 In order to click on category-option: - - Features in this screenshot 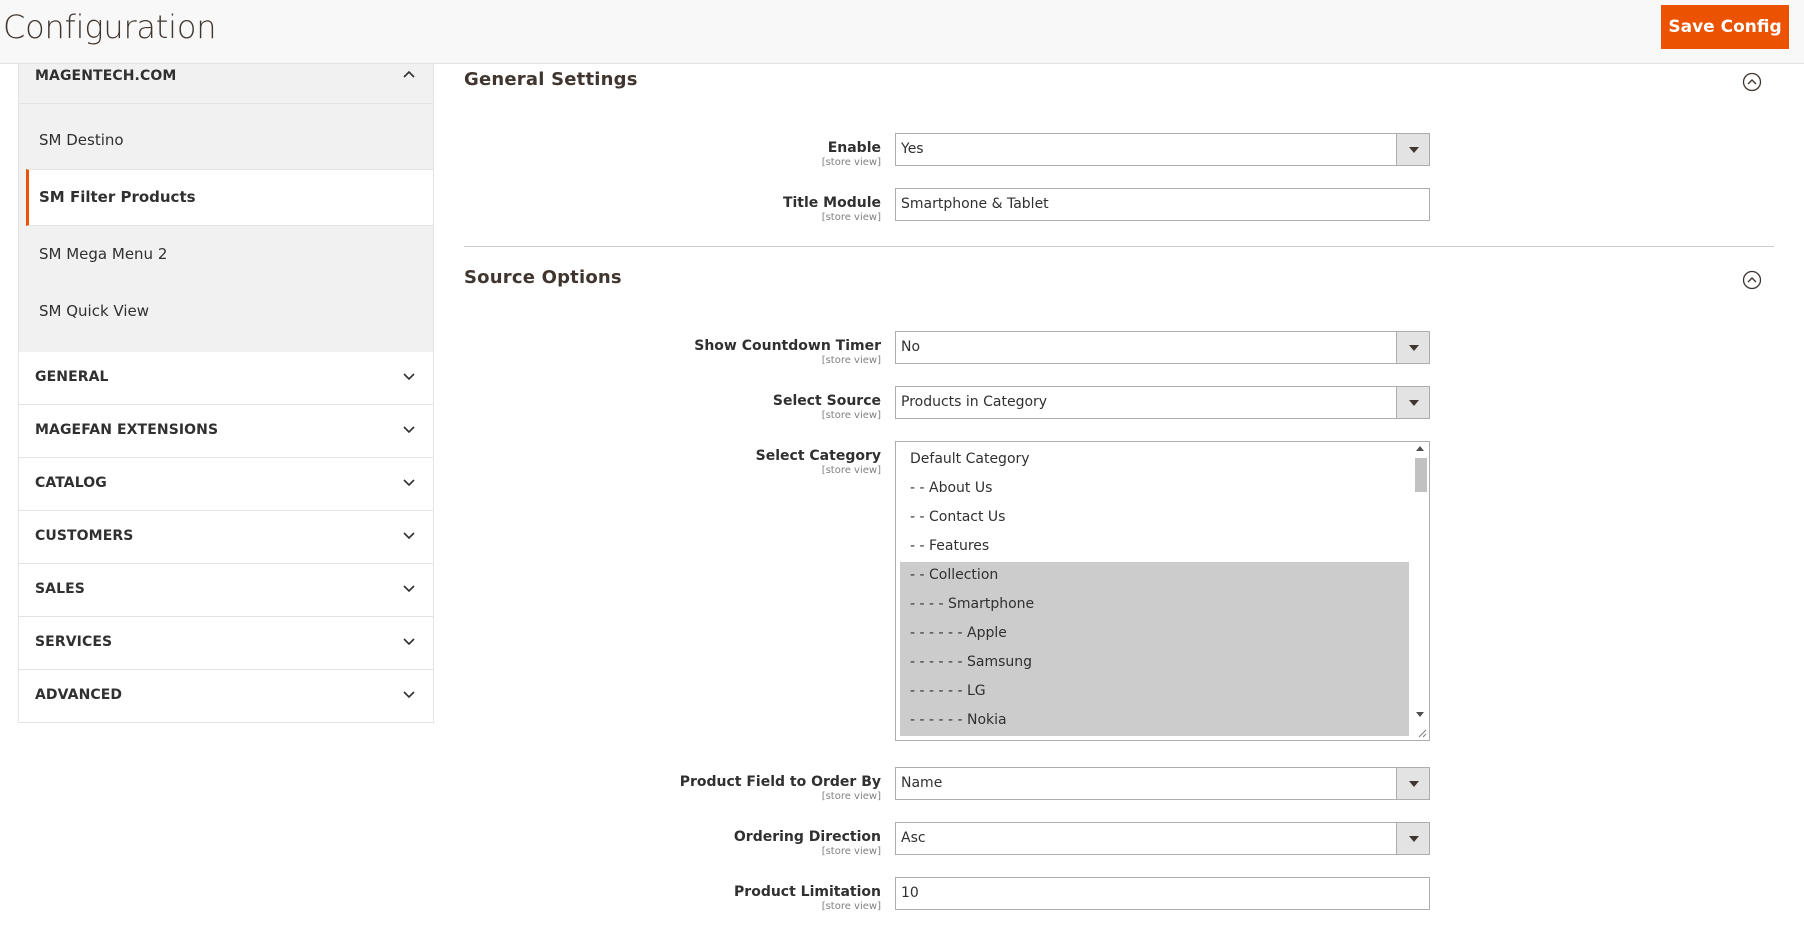, I will do `click(1162, 547)`.